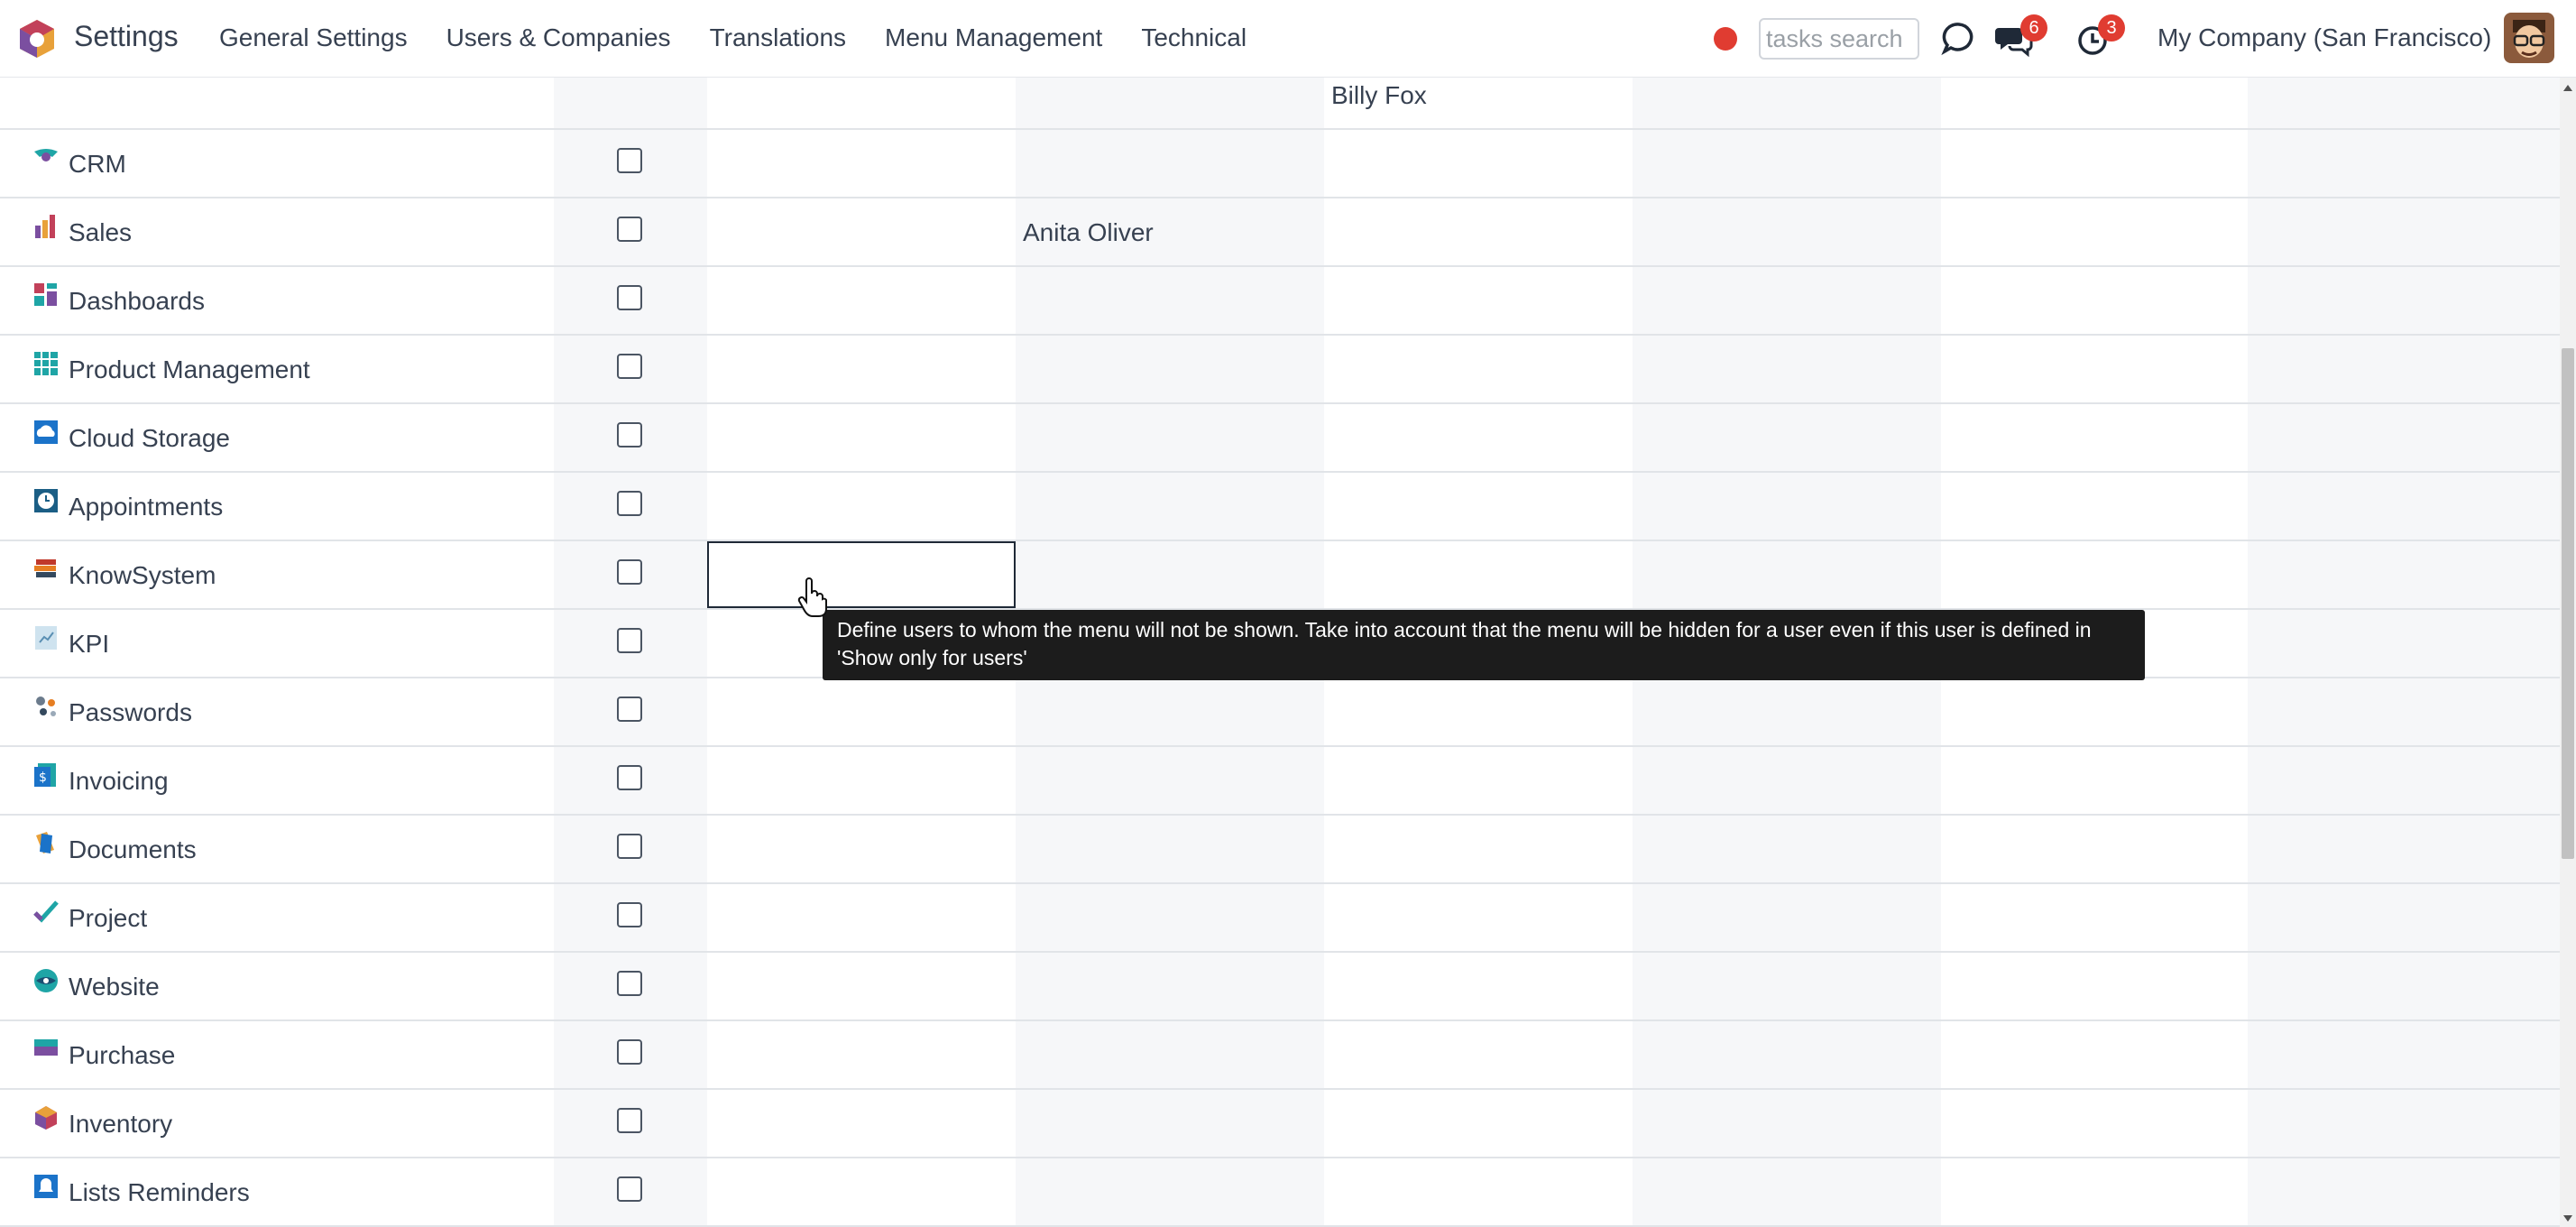 The image size is (2576, 1227). I want to click on user-header-billy-fox: Billy Fox, so click(1379, 95).